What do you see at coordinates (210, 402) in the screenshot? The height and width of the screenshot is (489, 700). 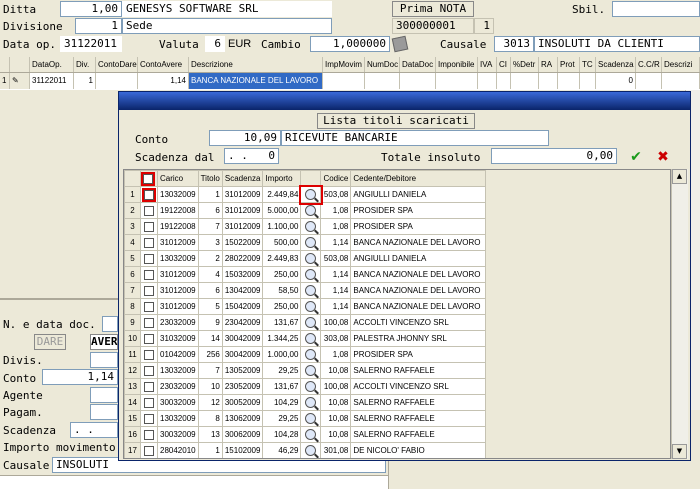 I see `titolo-cell: 12` at bounding box center [210, 402].